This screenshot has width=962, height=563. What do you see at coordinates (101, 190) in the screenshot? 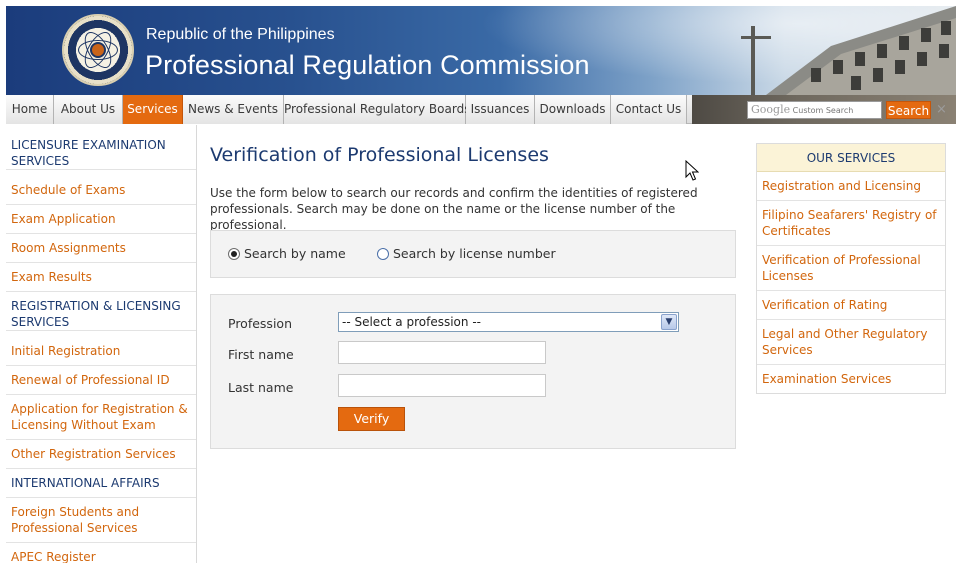
I see `sidebar-item-schedule-of-exams: Schedule of Exams` at bounding box center [101, 190].